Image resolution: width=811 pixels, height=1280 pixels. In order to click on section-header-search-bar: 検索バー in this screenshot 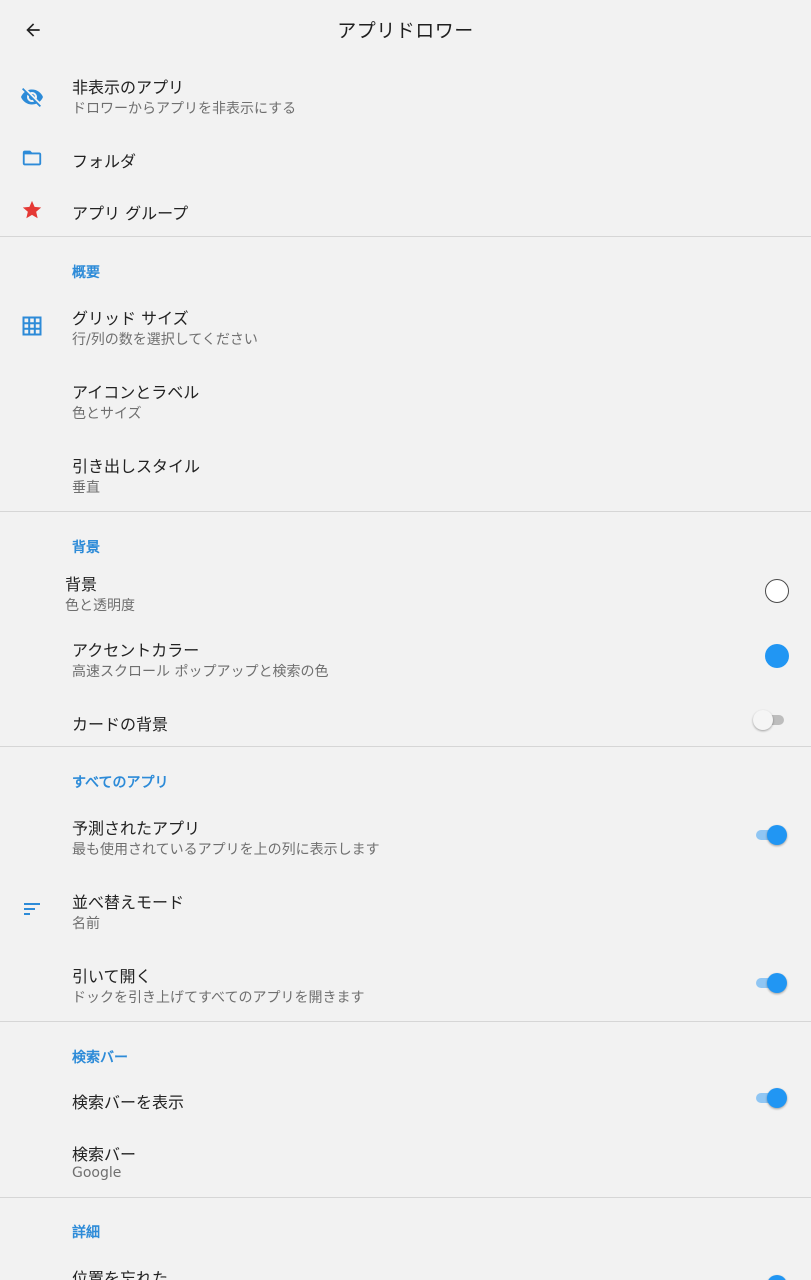, I will do `click(100, 1058)`.